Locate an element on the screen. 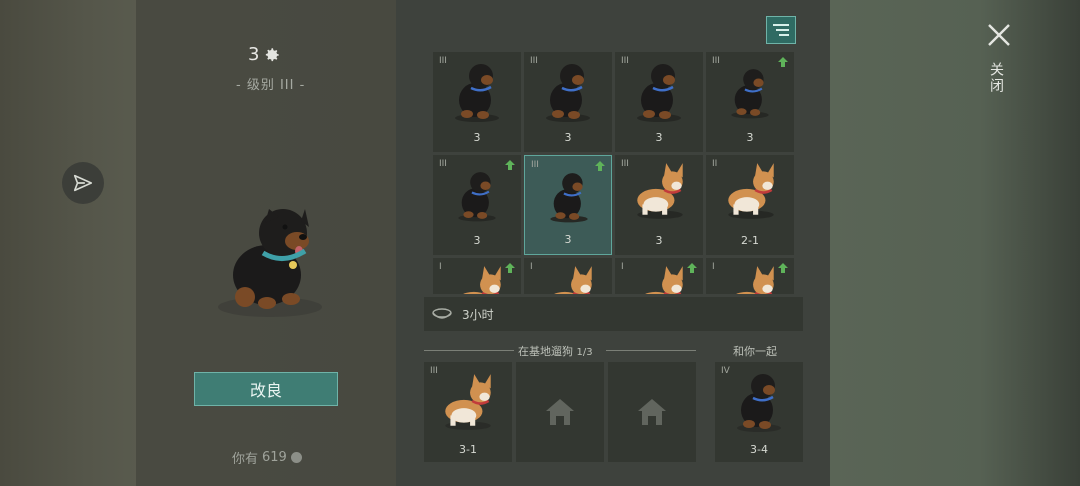  companion-value: 3-4 is located at coordinates (759, 449).